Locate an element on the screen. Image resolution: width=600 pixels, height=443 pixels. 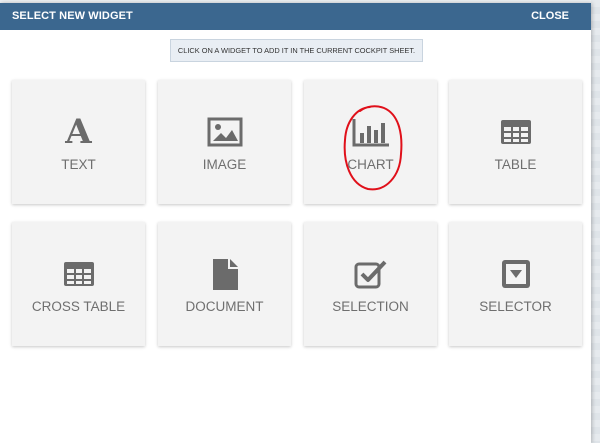
dialog-toolbar: SELECT NEW WIDGET CLOSE is located at coordinates (295, 16).